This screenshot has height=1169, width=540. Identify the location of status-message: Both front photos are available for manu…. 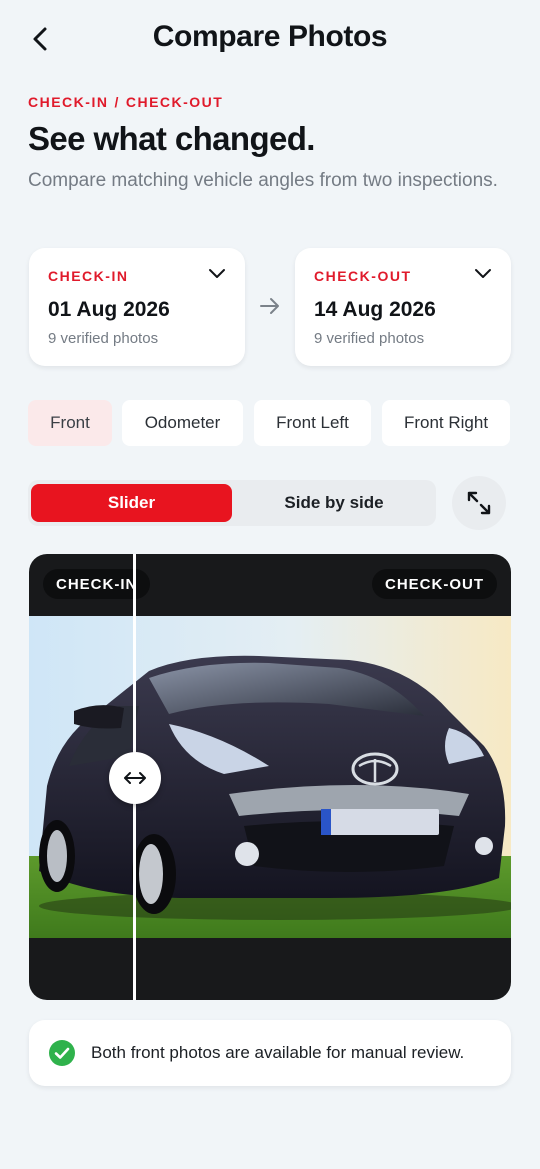
(278, 1052).